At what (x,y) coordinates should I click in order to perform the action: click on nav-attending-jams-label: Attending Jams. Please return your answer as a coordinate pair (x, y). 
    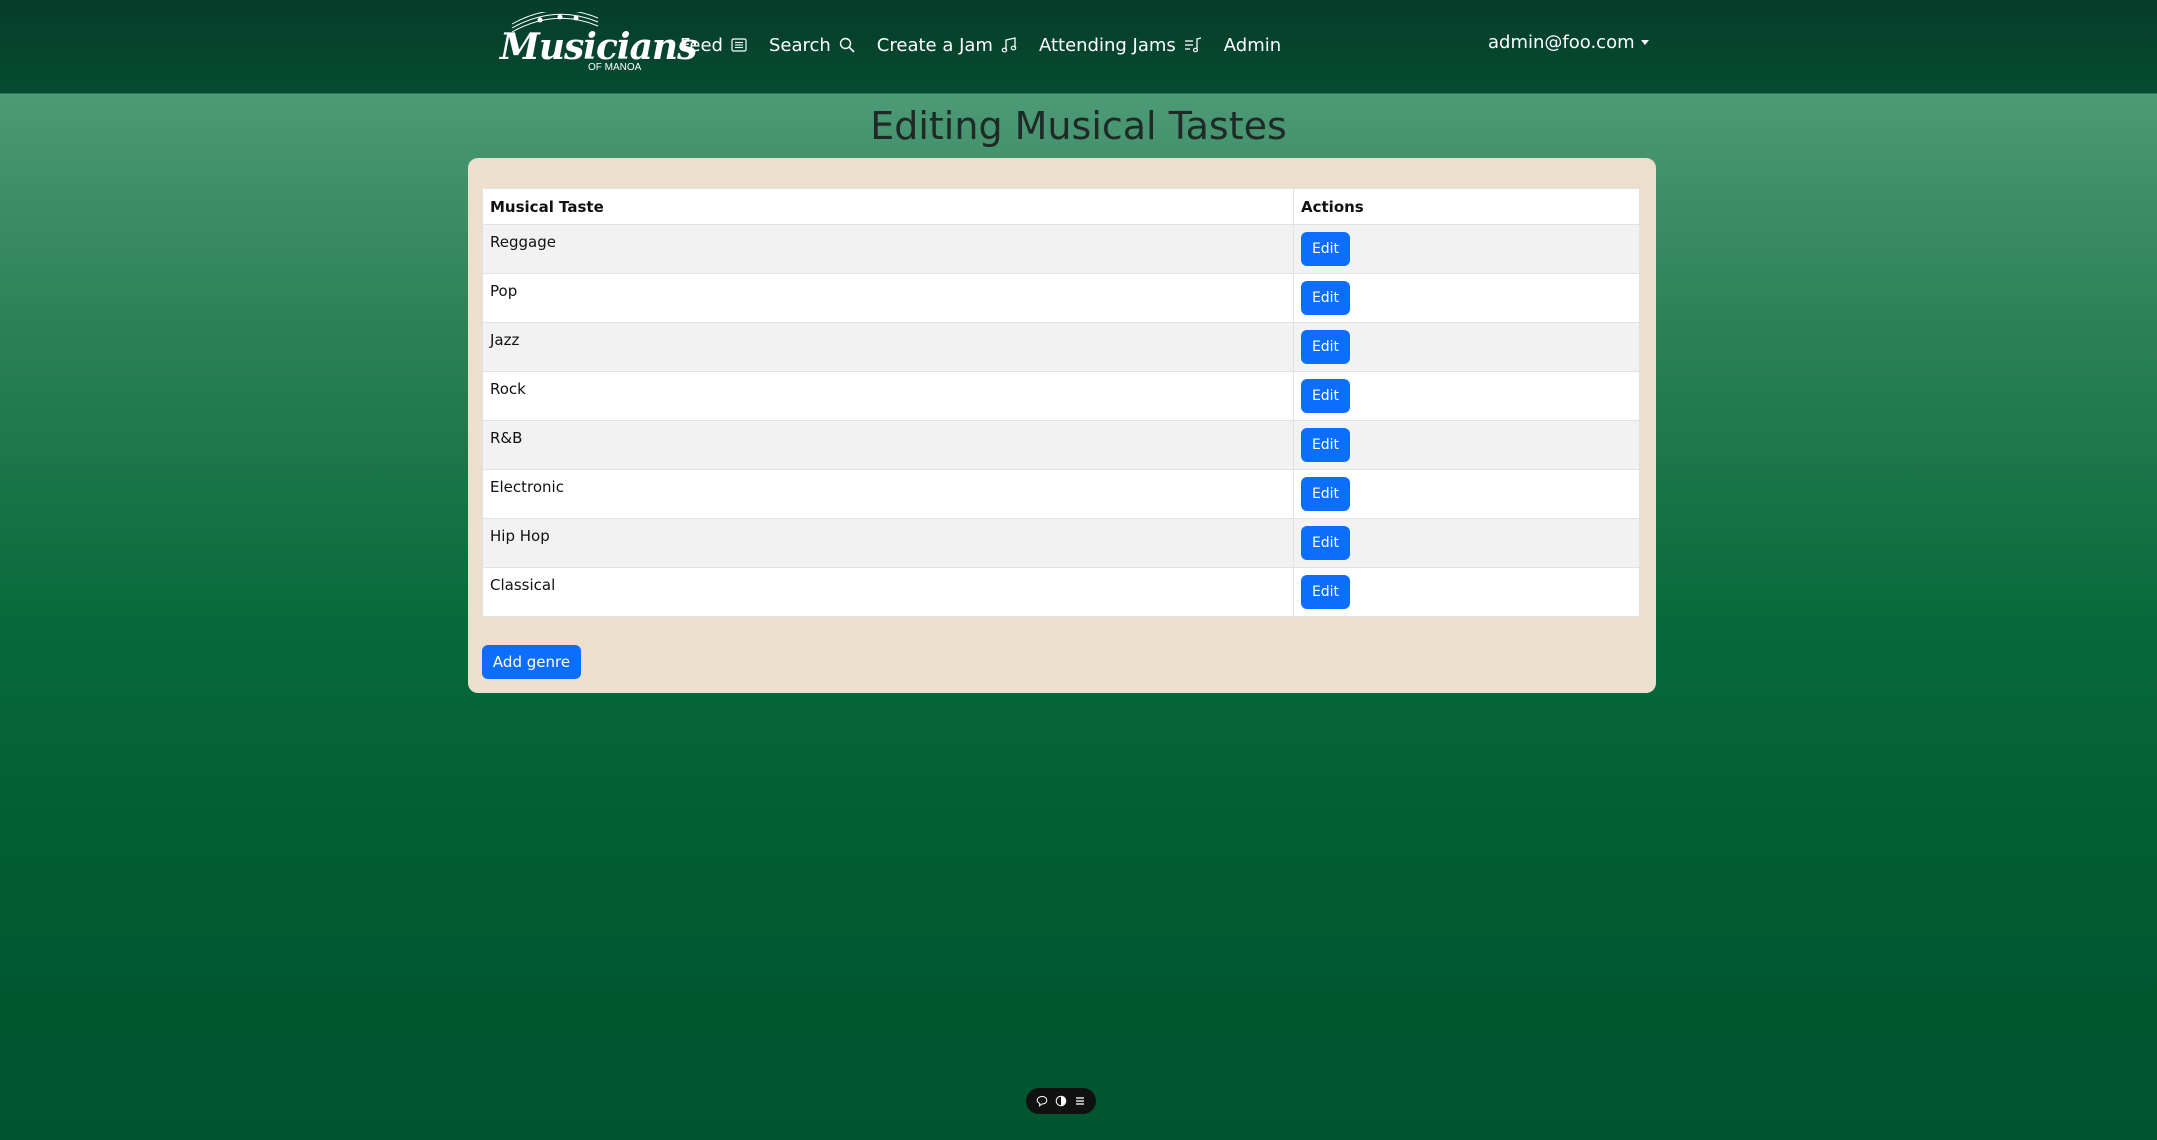
    Looking at the image, I should click on (1107, 45).